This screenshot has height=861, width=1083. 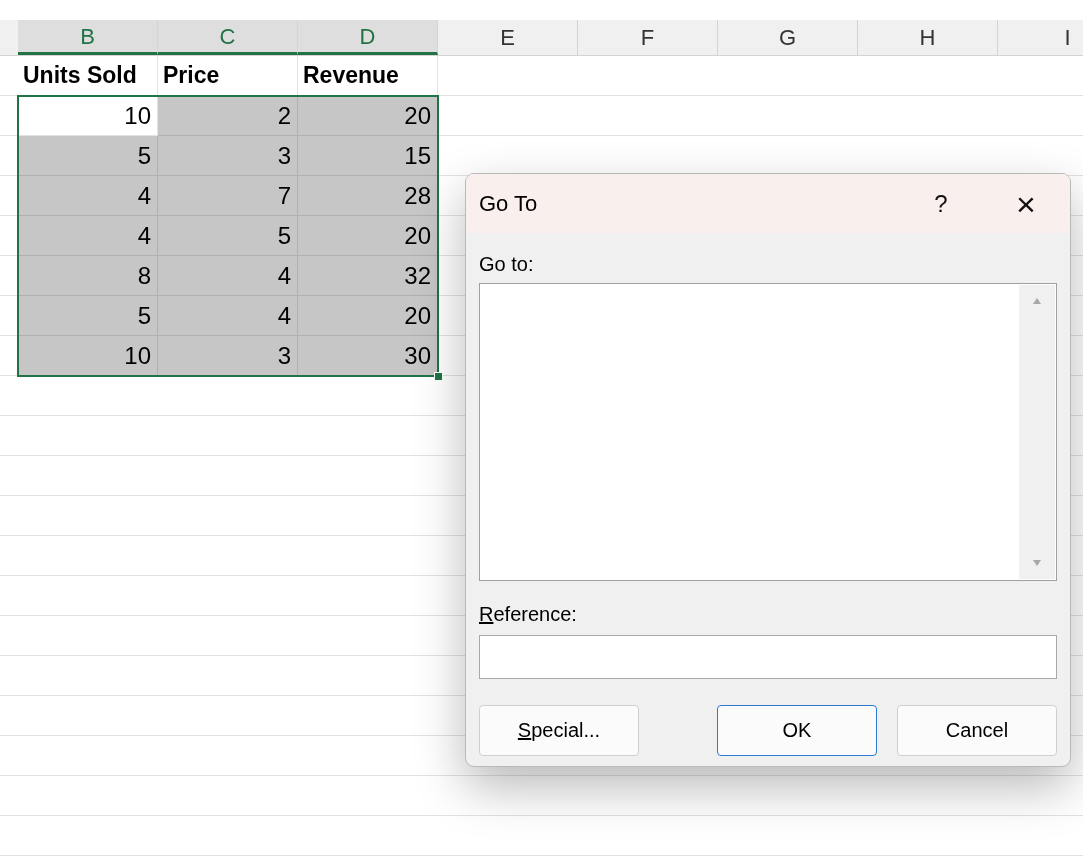 I want to click on scroll-down-icon, so click(x=1037, y=563).